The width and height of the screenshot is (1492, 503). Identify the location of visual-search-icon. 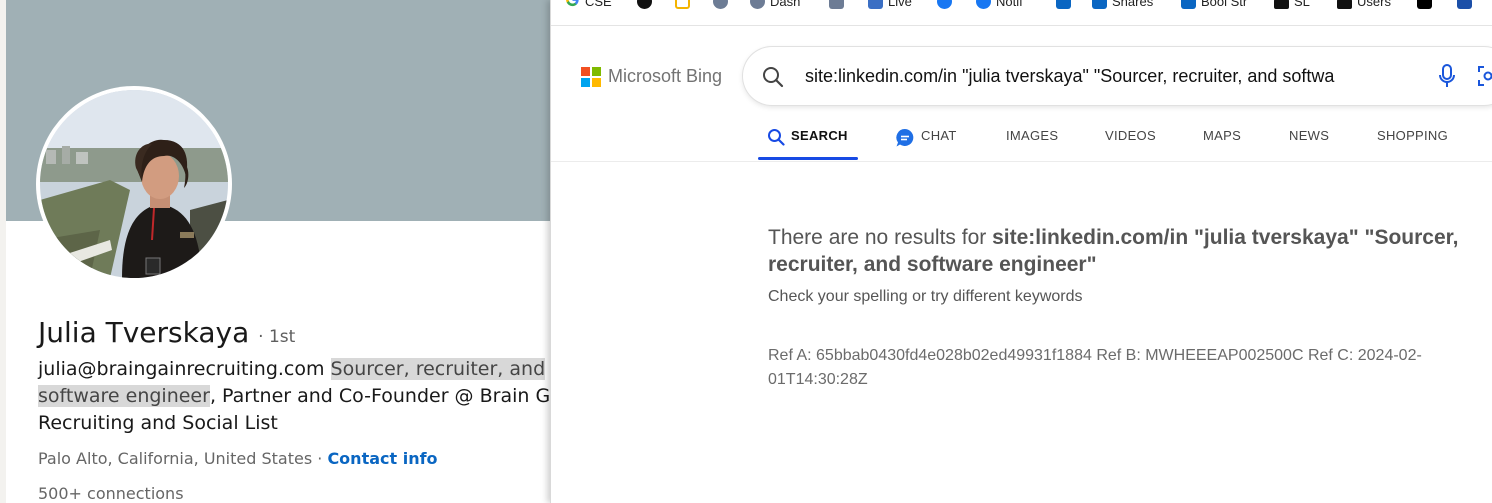
(1484, 78).